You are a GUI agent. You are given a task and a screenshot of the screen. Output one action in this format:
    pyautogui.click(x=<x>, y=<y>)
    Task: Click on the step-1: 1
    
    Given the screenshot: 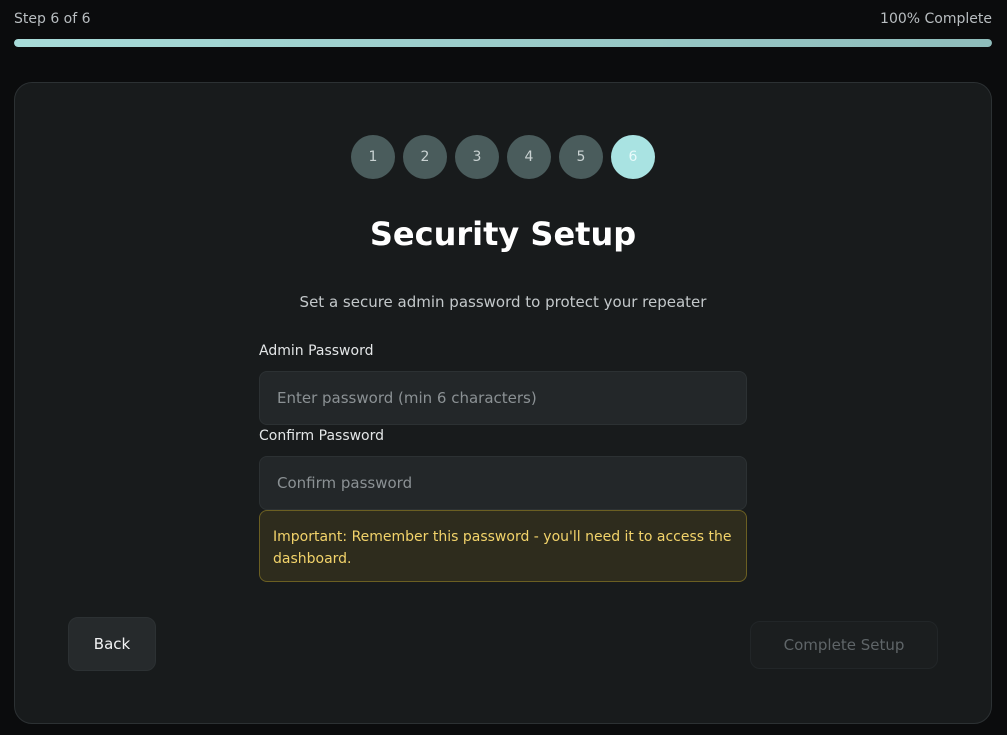 What is the action you would take?
    pyautogui.click(x=373, y=157)
    